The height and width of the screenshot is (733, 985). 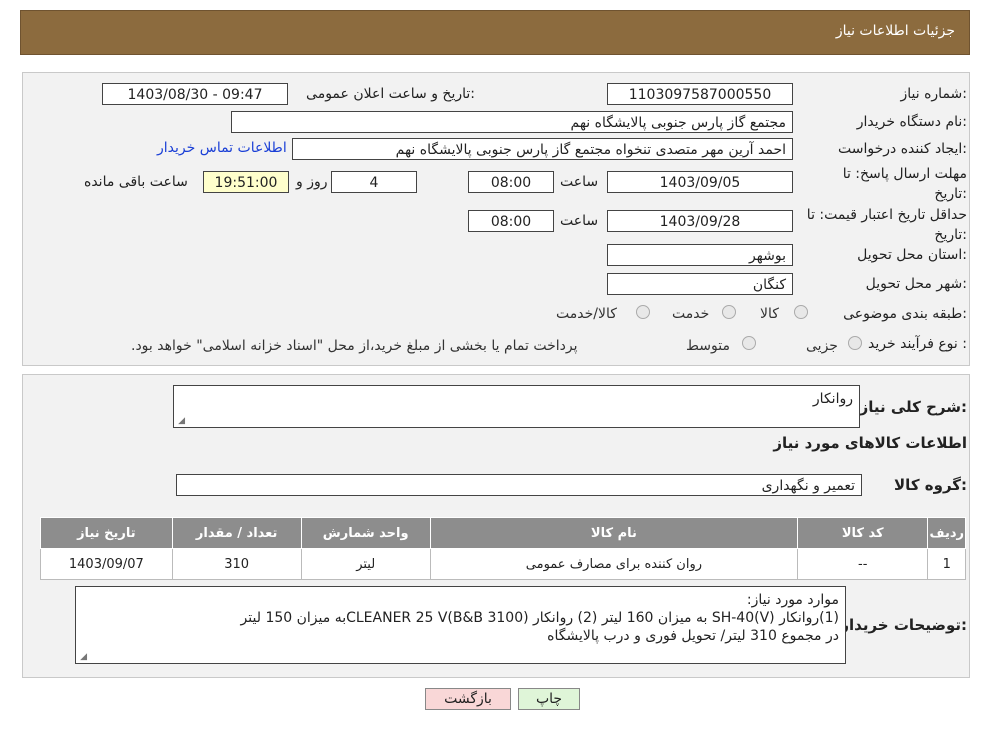 I want to click on buyer-notes-line-1: موارد مورد نیاز:, so click(x=792, y=600).